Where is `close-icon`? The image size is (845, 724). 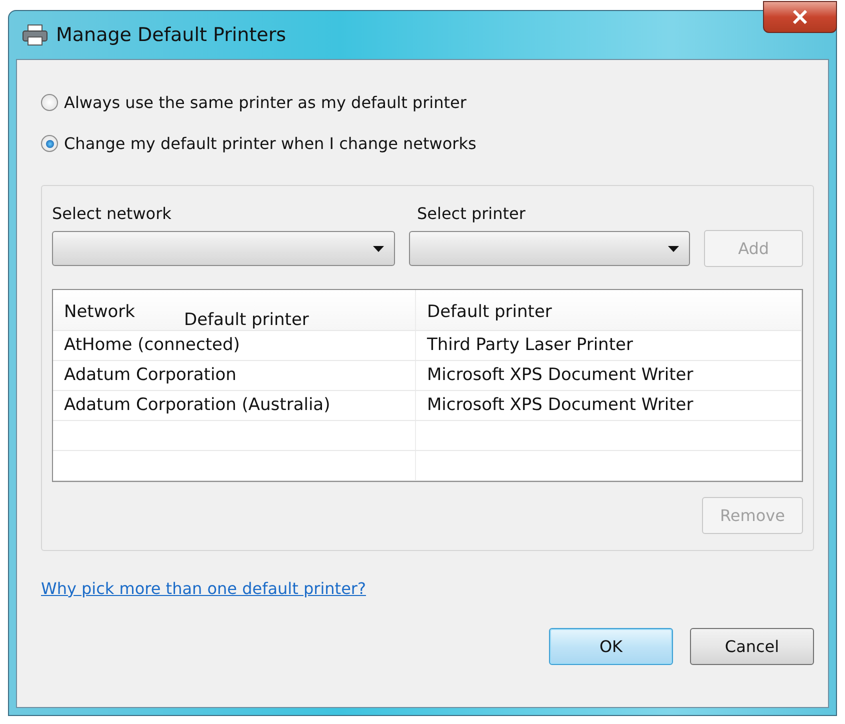
close-icon is located at coordinates (800, 17).